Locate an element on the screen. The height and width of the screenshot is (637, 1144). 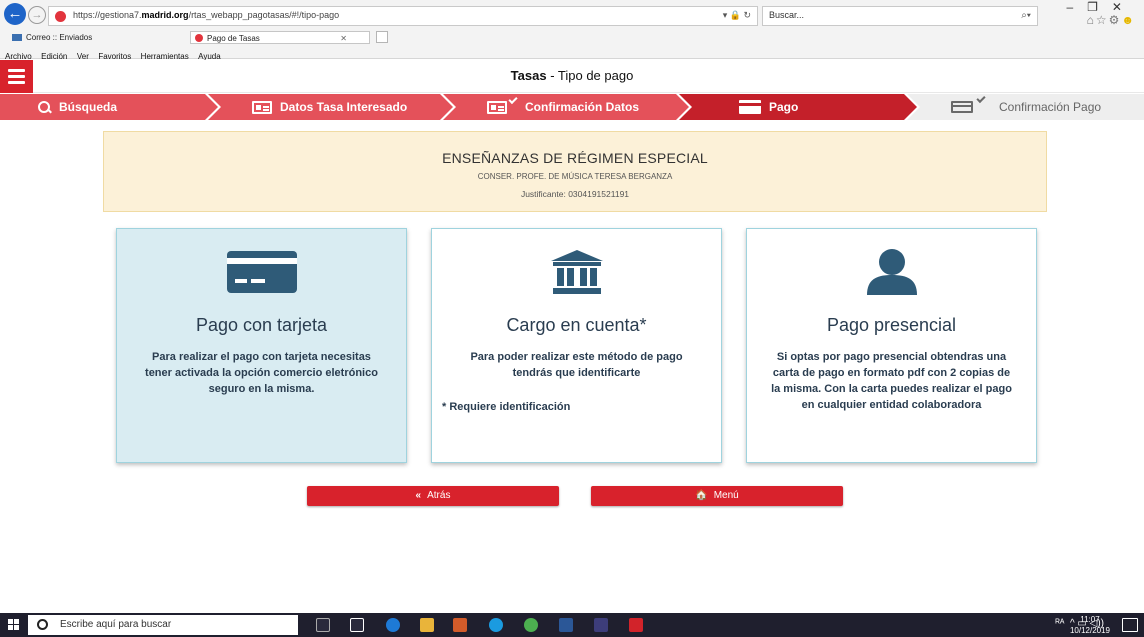
file-explorer-icon is located at coordinates (427, 625).